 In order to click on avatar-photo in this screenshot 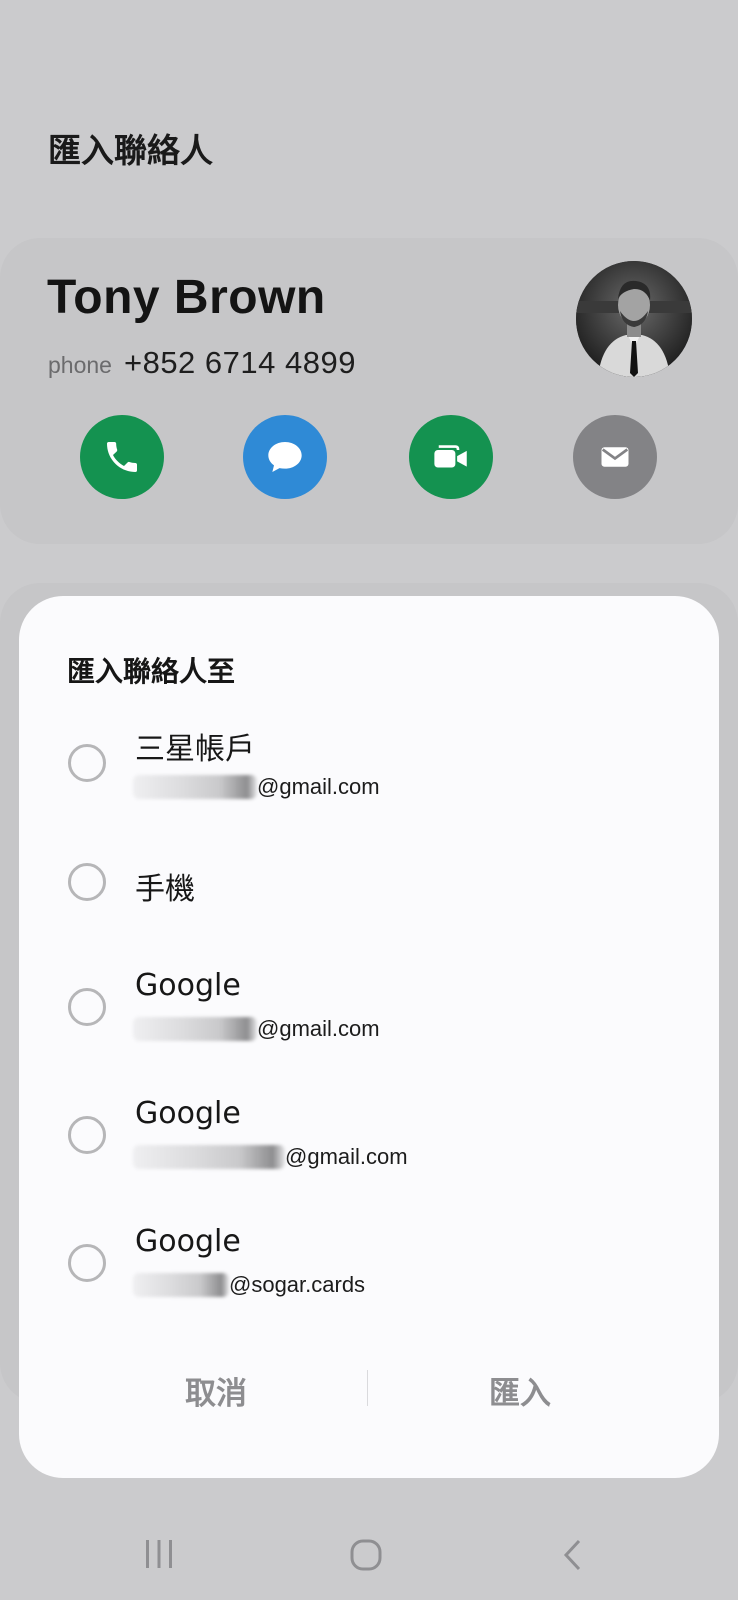, I will do `click(634, 319)`.